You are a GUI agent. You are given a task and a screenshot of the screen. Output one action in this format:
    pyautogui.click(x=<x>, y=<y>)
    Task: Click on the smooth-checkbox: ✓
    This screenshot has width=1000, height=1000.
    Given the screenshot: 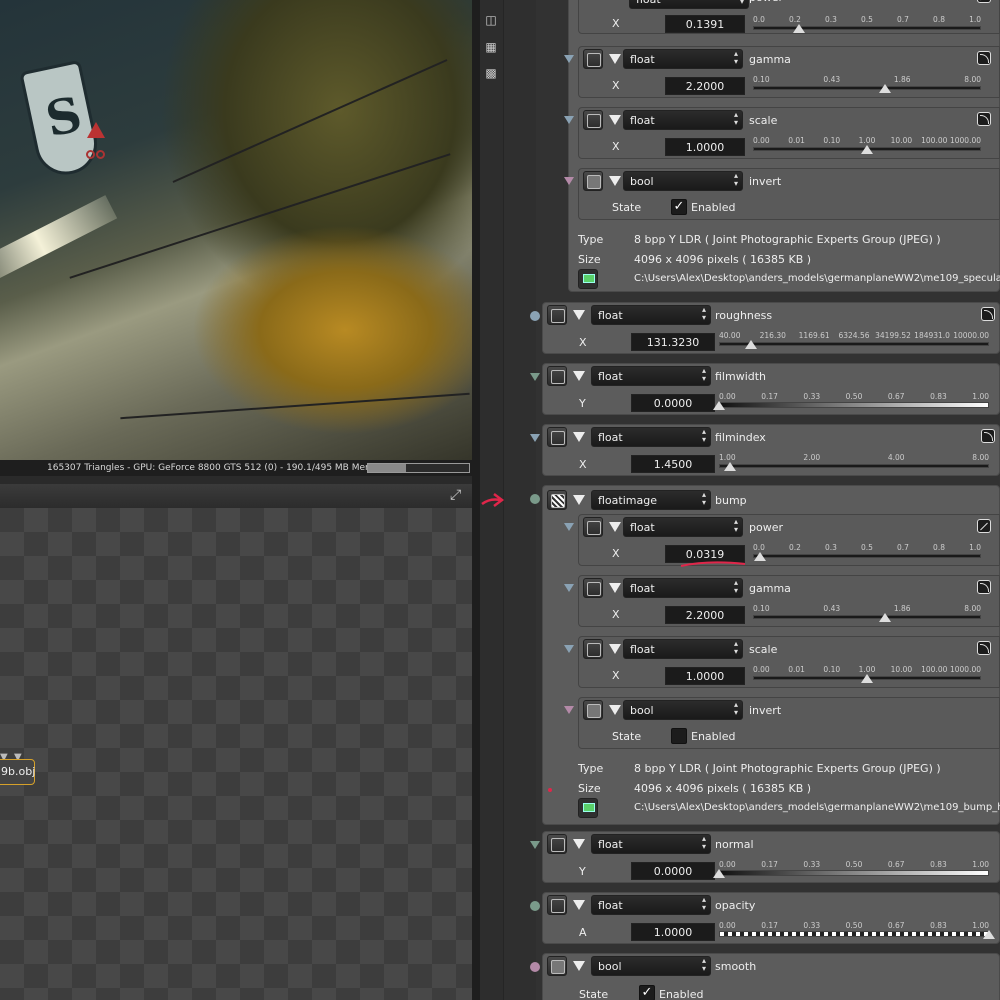 What is the action you would take?
    pyautogui.click(x=647, y=992)
    